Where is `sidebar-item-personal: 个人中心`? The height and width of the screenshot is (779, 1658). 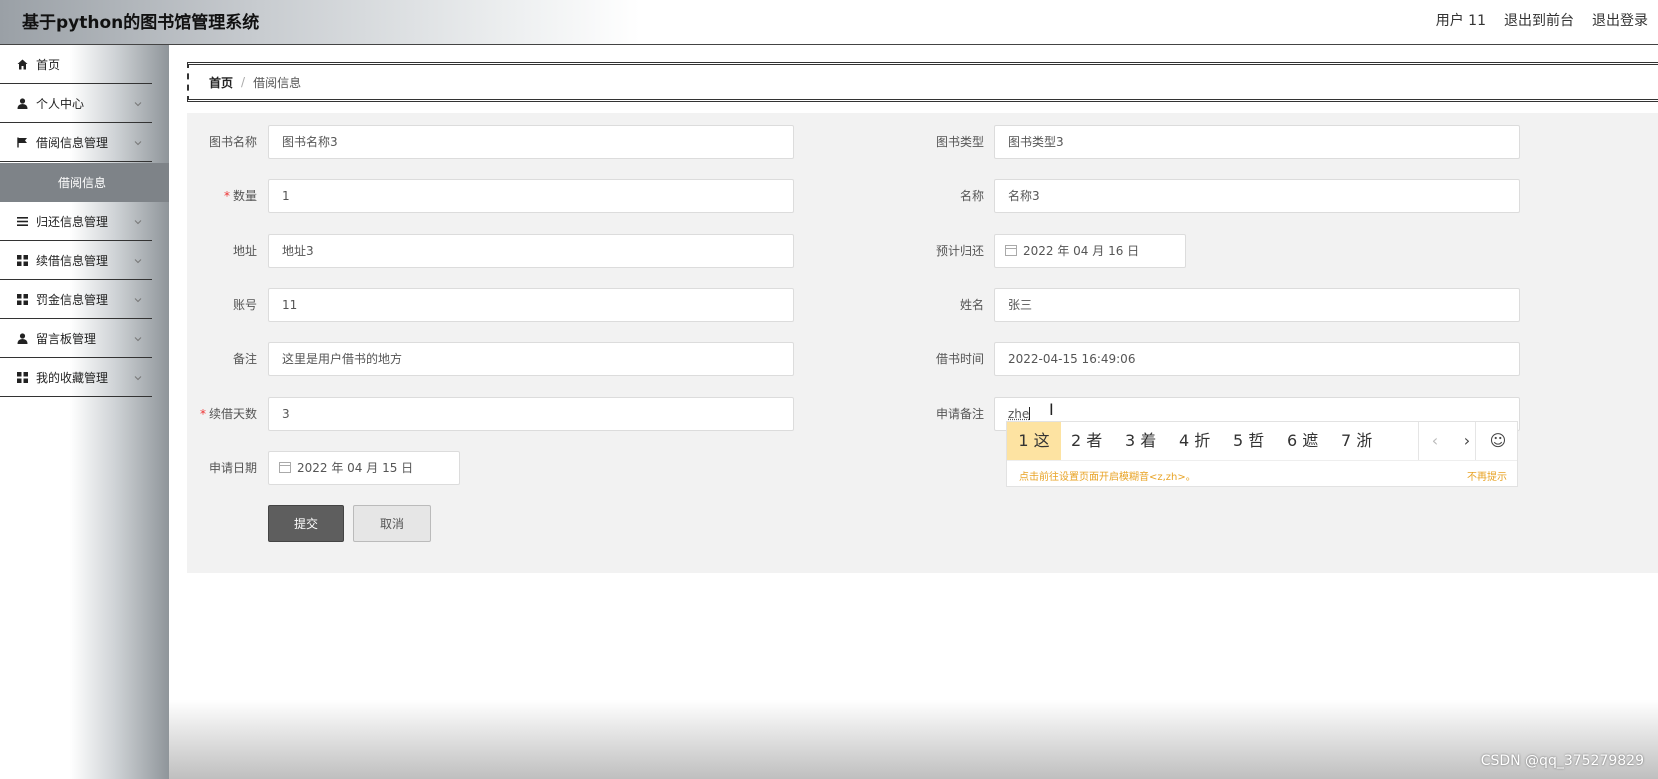
sidebar-item-personal: 个人中心 is located at coordinates (76, 103).